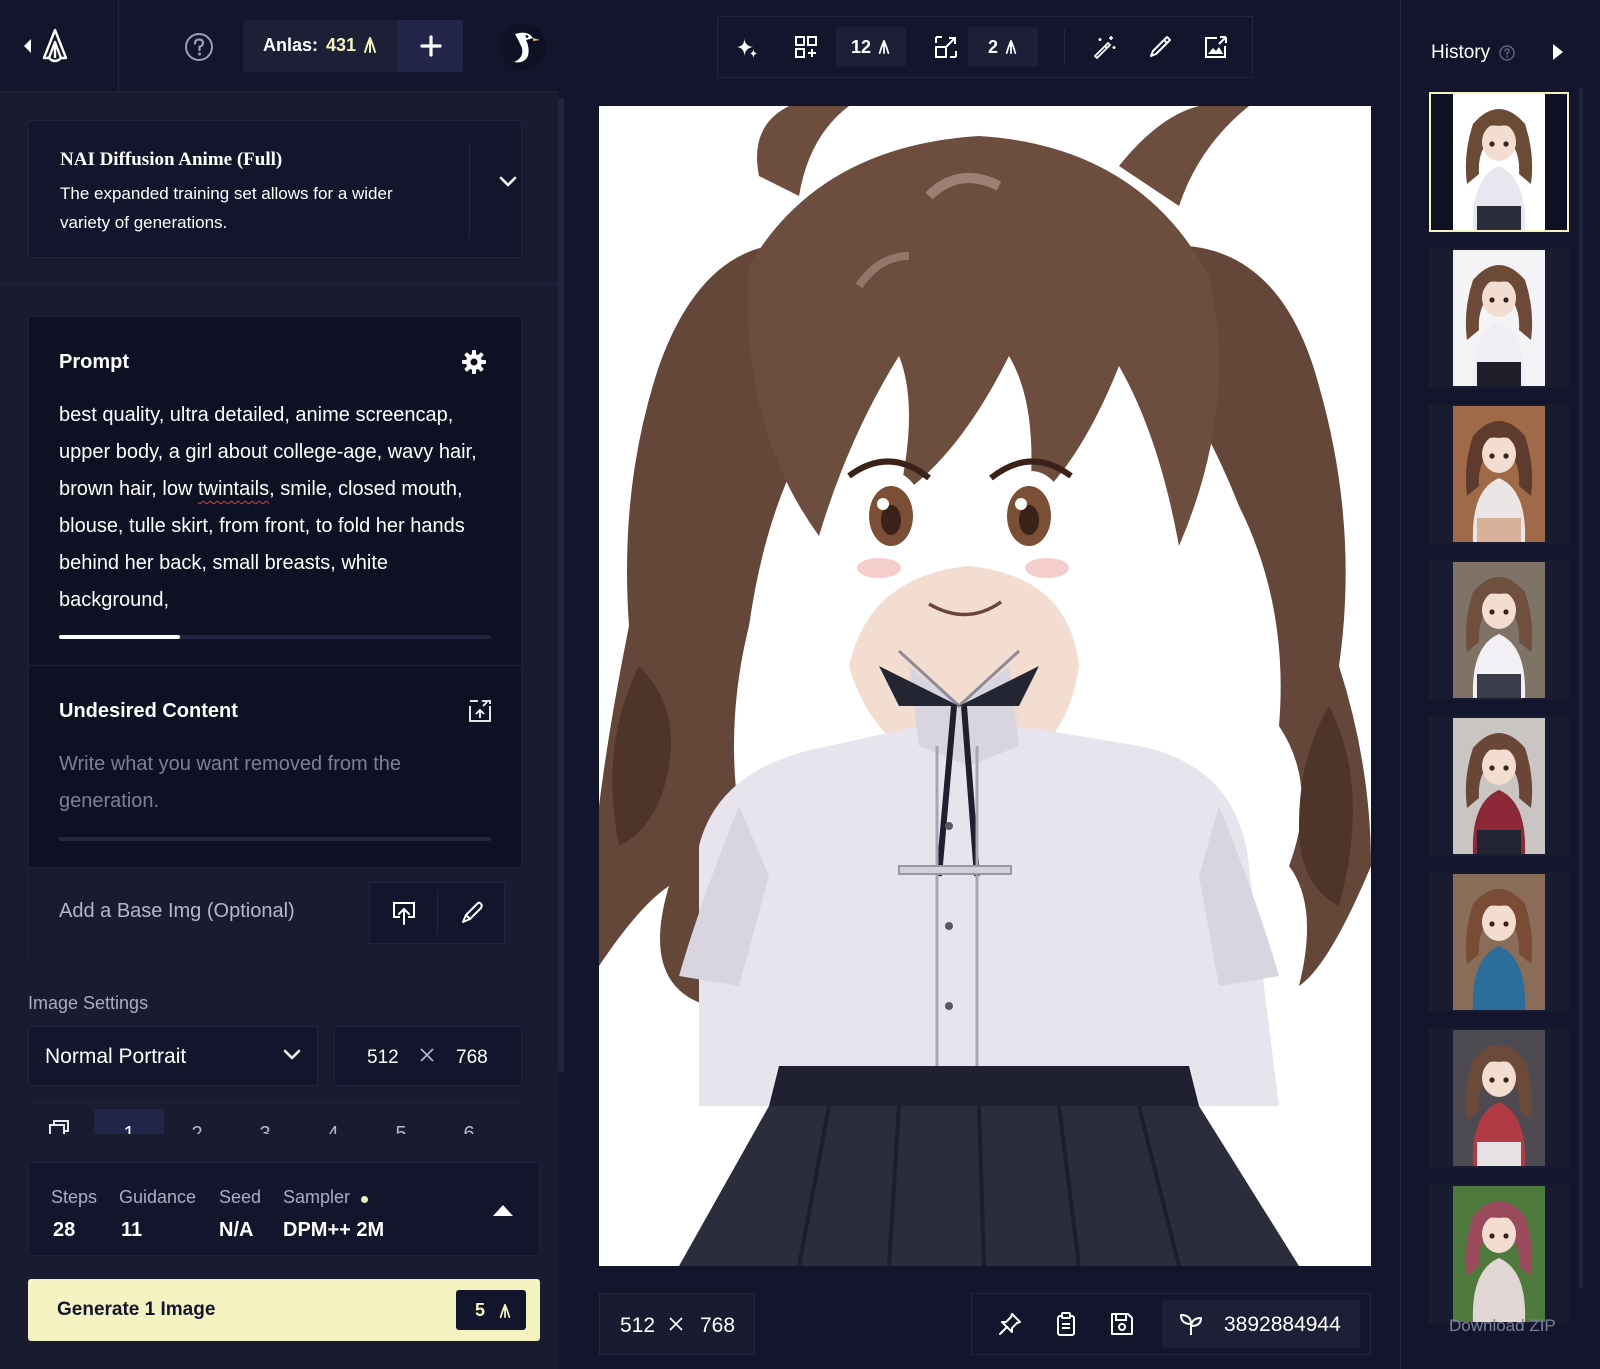  I want to click on resolution-preset-select: Normal Portrait, so click(173, 1056).